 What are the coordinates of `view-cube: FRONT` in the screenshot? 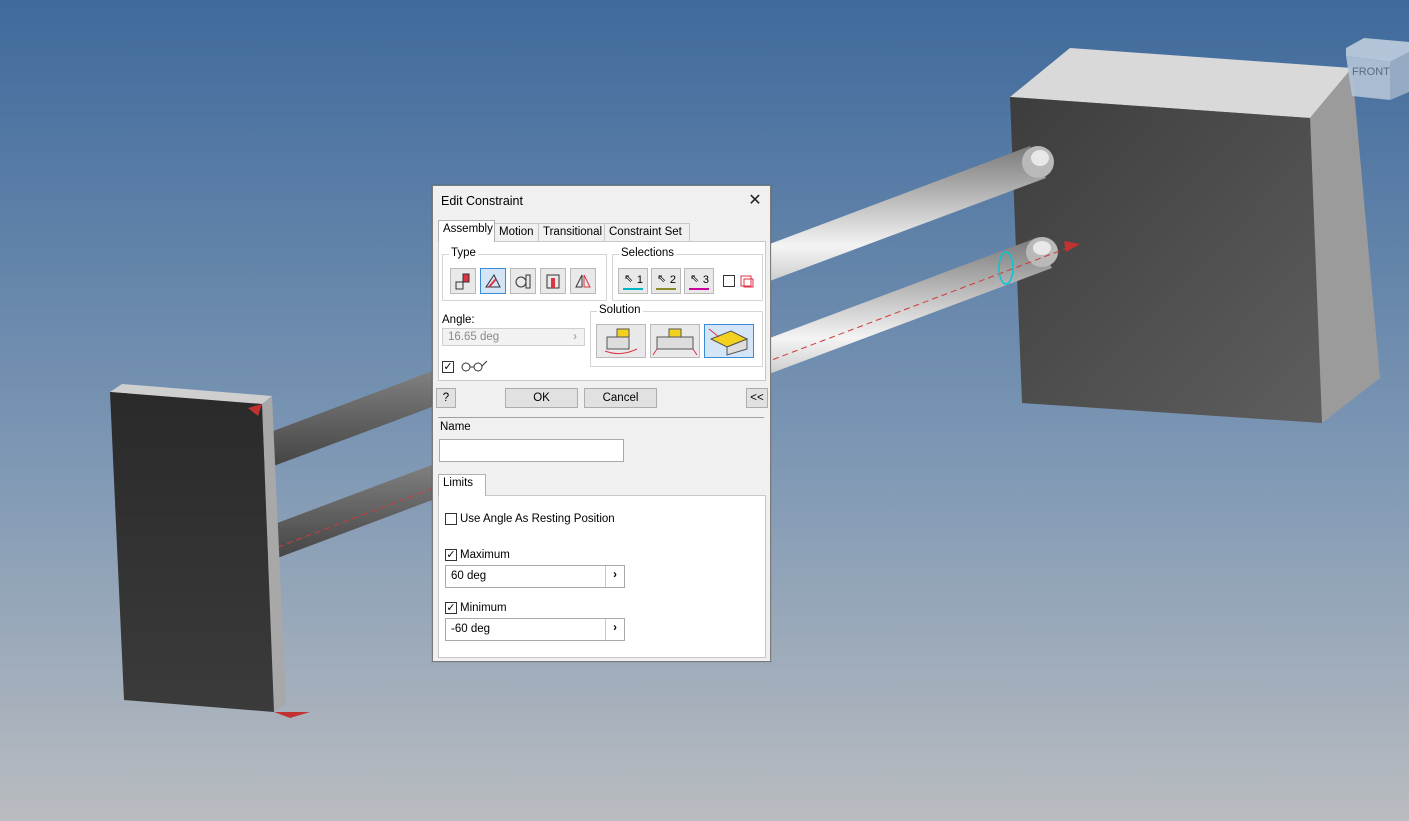 It's located at (1376, 69).